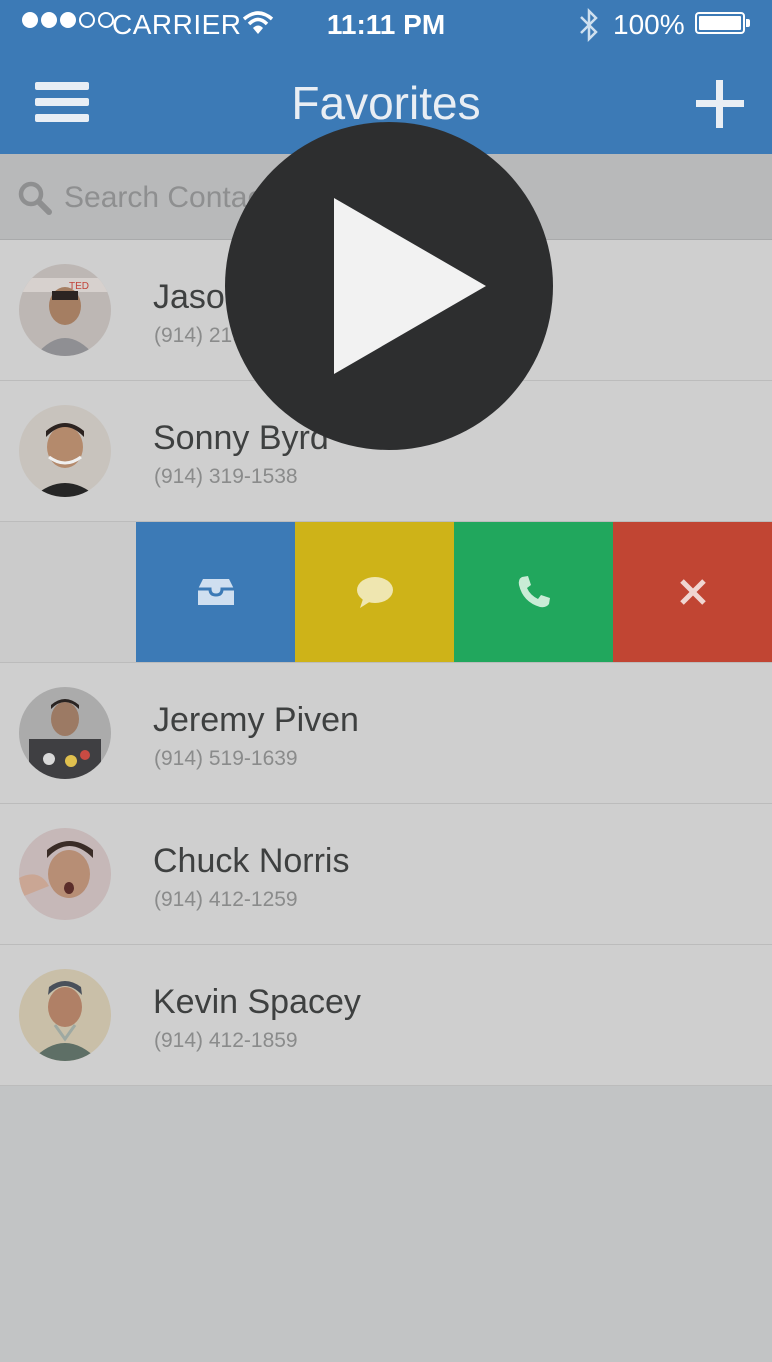 Image resolution: width=772 pixels, height=1362 pixels. Describe the element at coordinates (386, 1015) in the screenshot. I see `contact-row: Kevin Spacey (914) 412-1859` at that location.